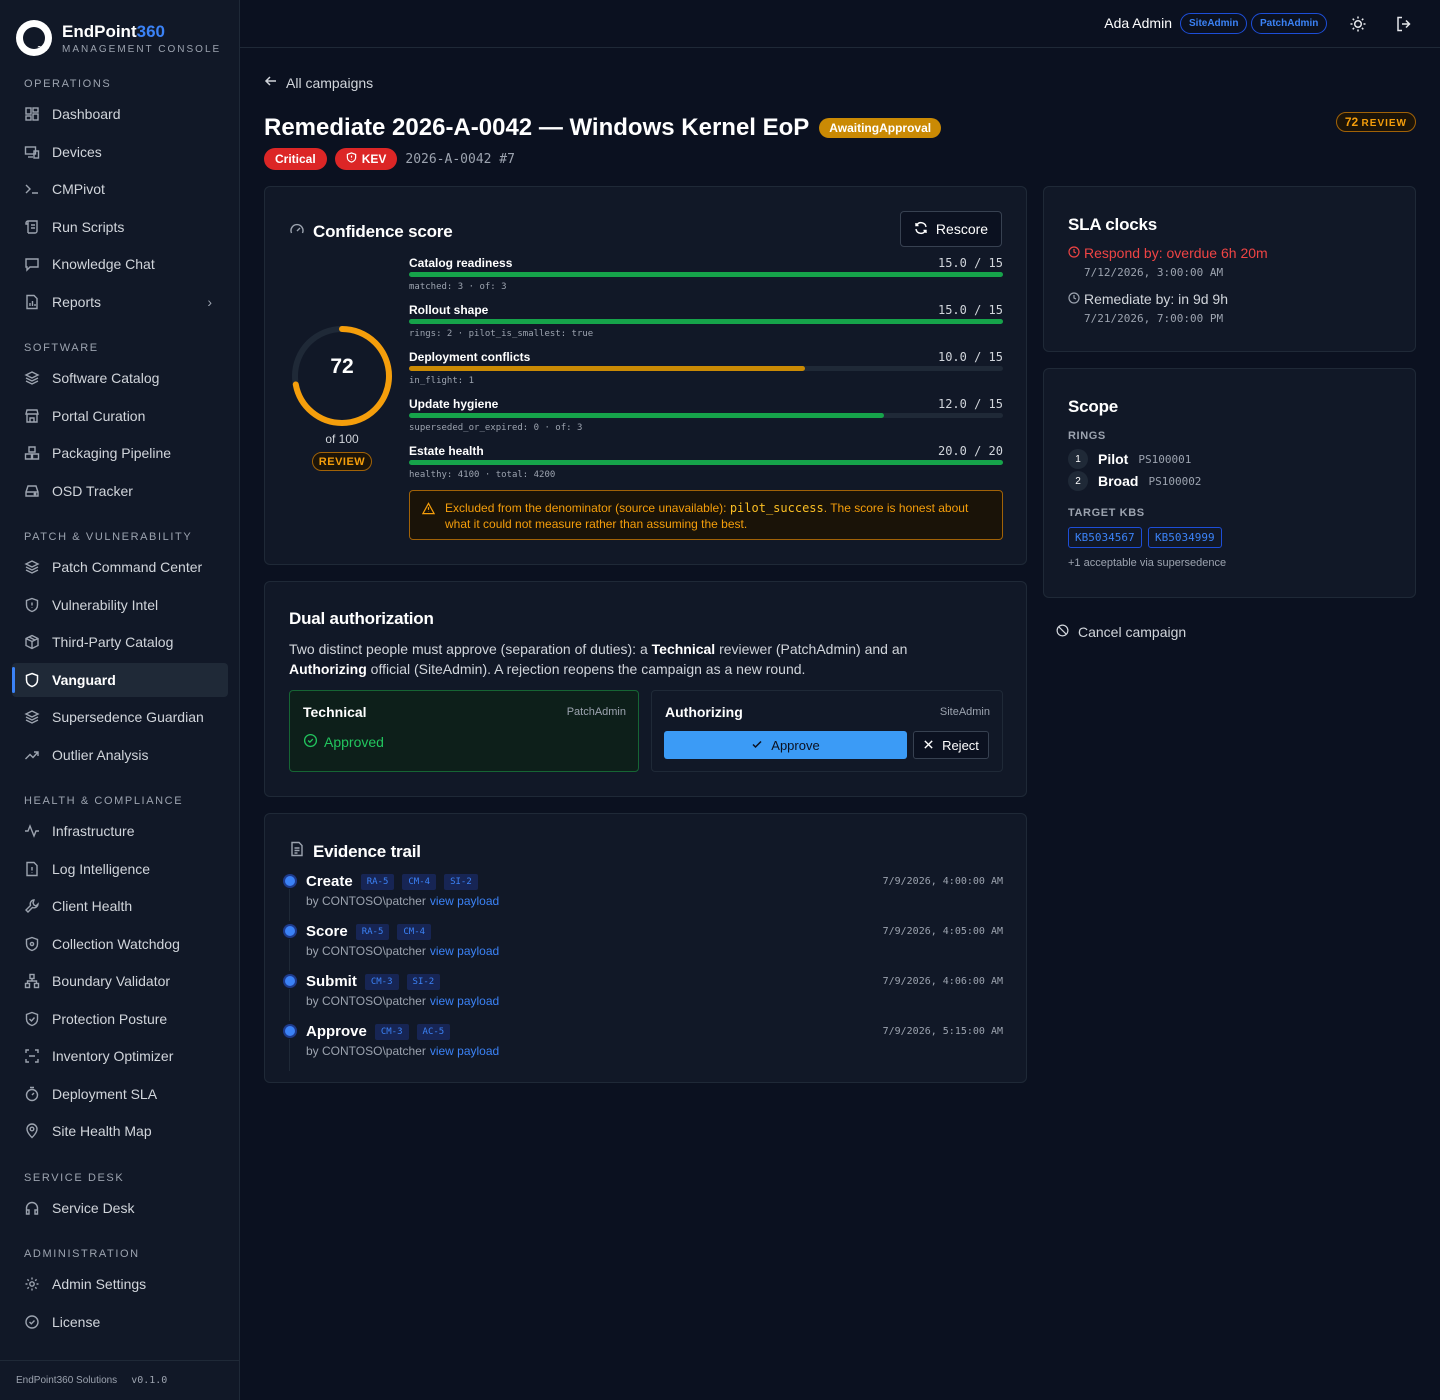 Image resolution: width=1440 pixels, height=1400 pixels. Describe the element at coordinates (34, 38) in the screenshot. I see `brand-logo: 360` at that location.